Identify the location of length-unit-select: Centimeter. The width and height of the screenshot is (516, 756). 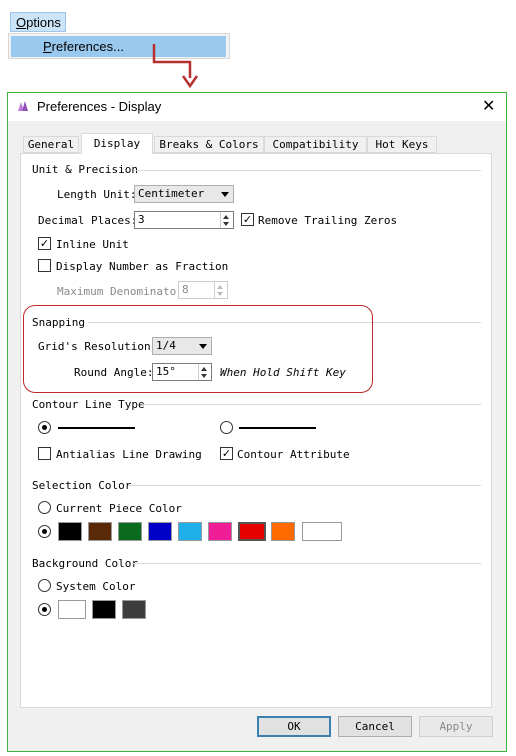
(184, 194).